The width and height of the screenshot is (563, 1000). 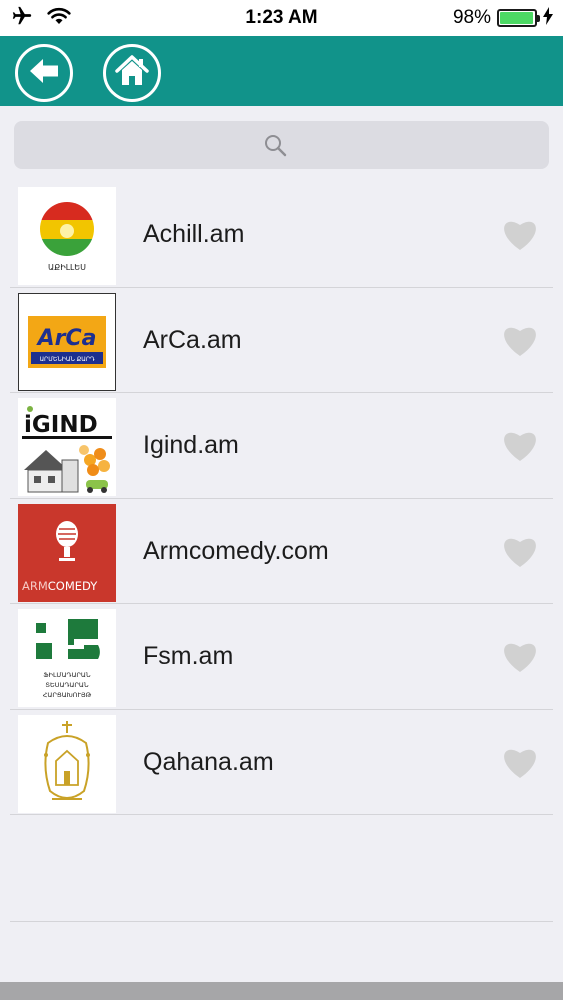 I want to click on armcomedy-logo-text-b: COMEDY, so click(x=73, y=586).